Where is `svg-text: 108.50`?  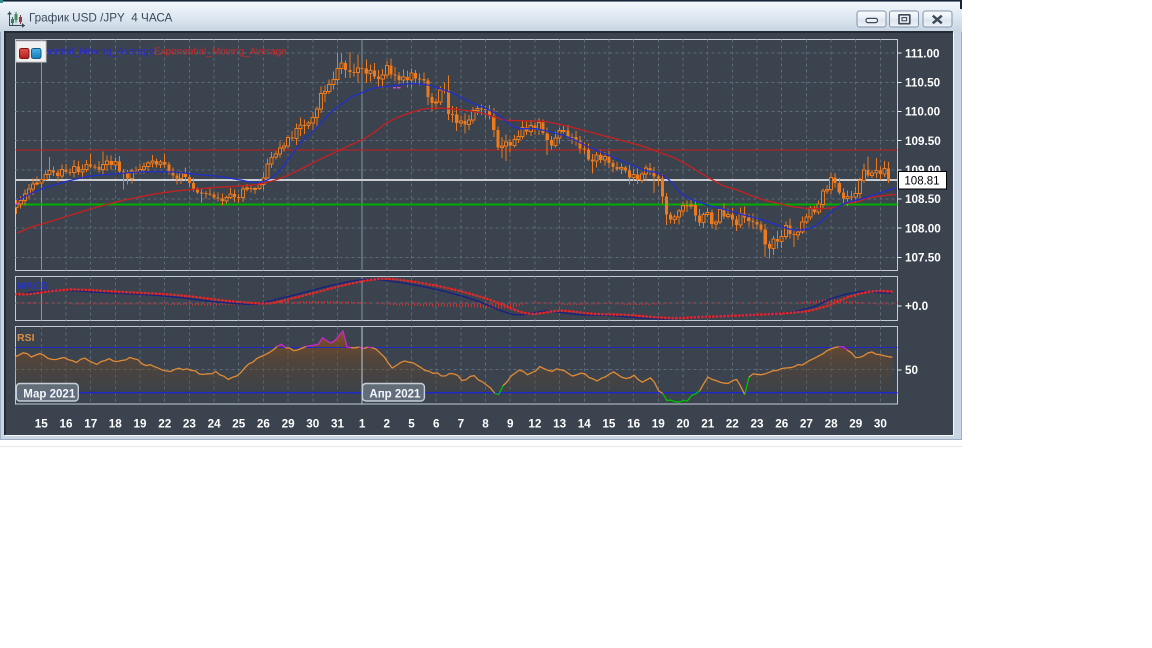
svg-text: 108.50 is located at coordinates (923, 199).